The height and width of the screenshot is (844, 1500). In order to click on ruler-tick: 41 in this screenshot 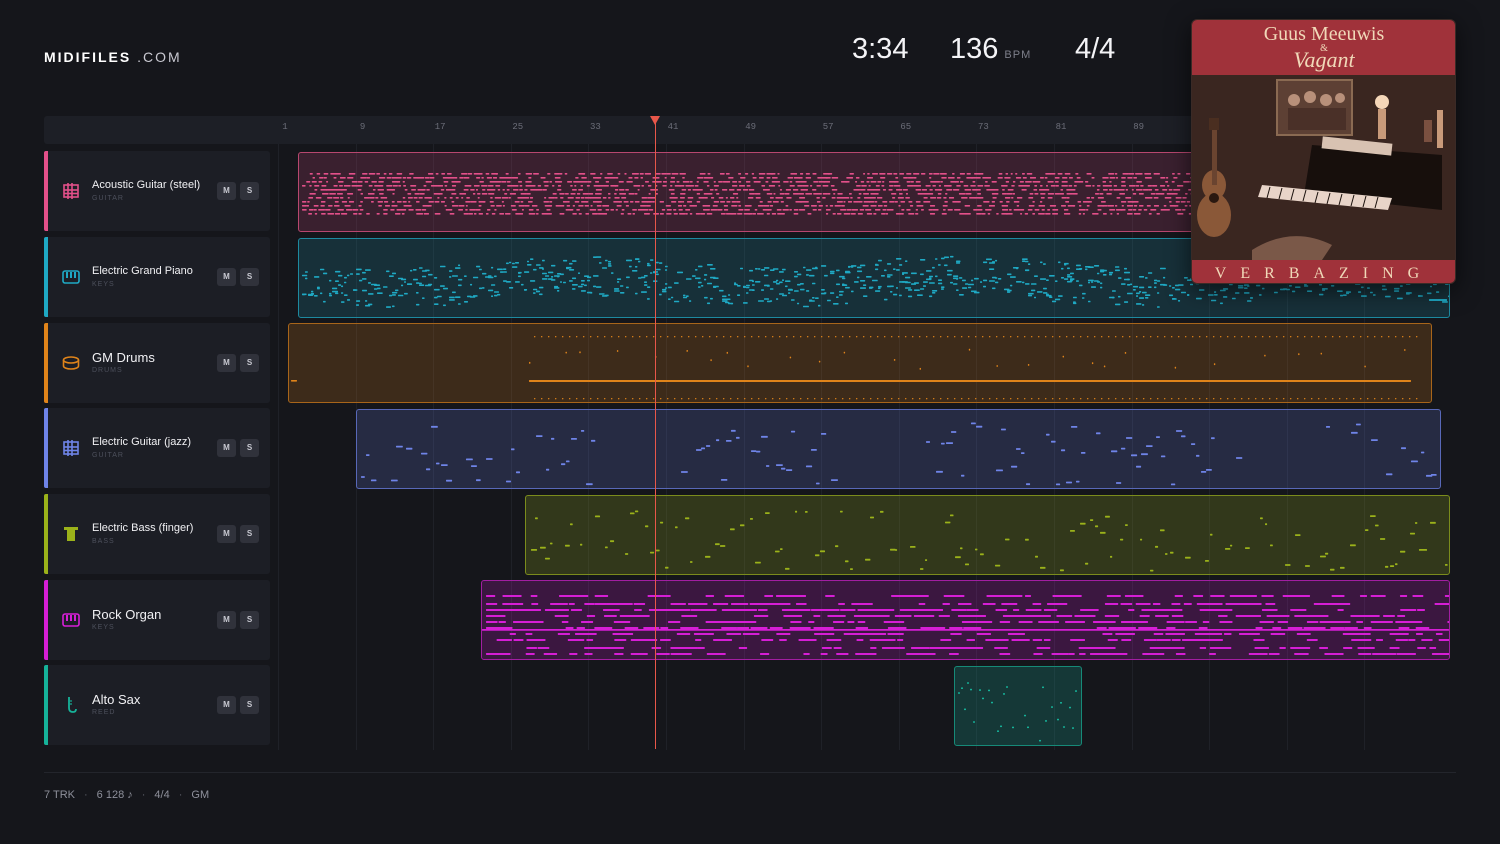, I will do `click(673, 127)`.